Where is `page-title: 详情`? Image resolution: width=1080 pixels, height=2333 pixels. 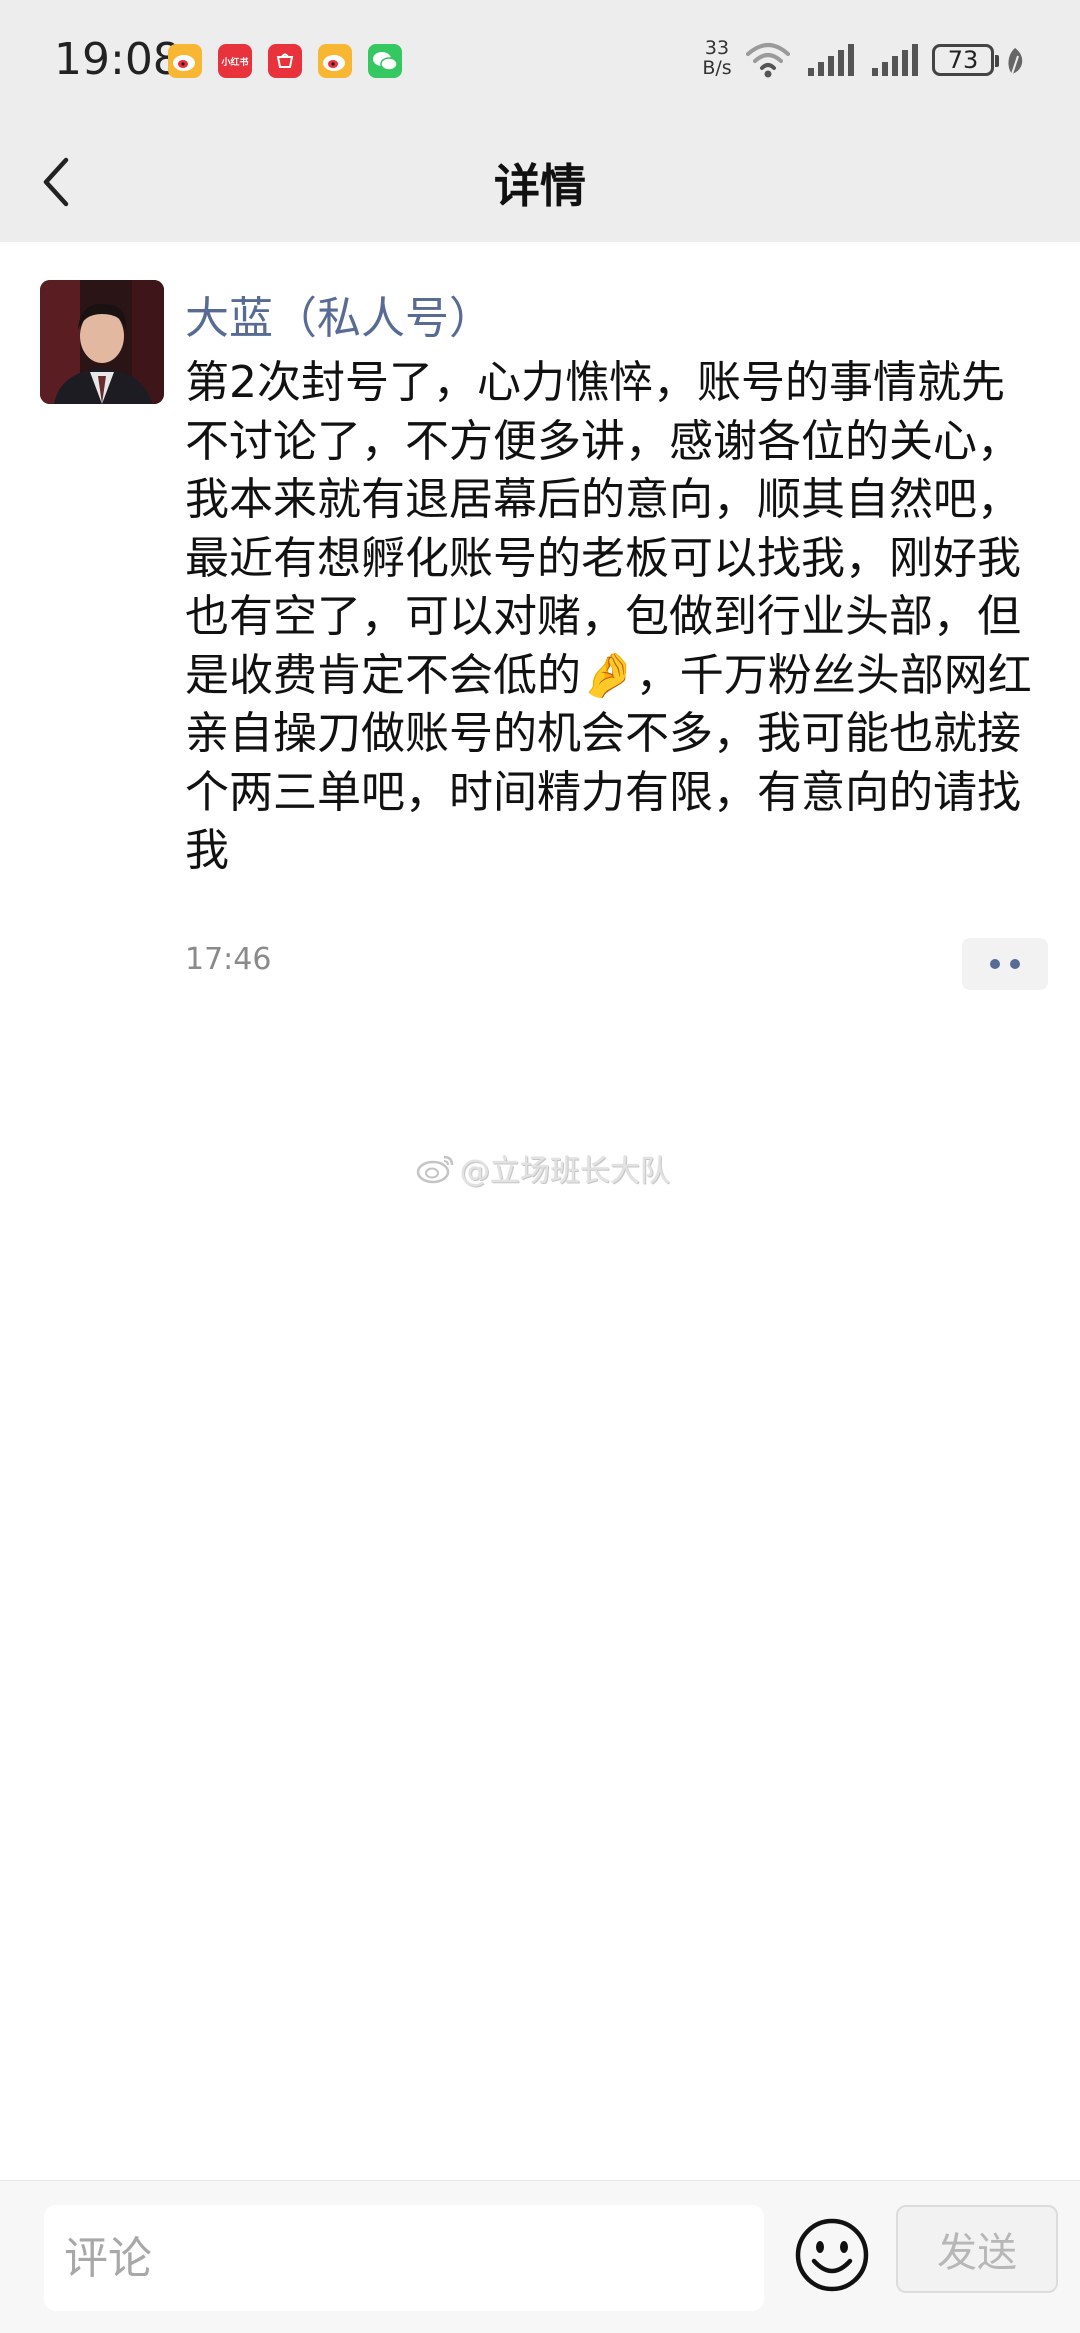 page-title: 详情 is located at coordinates (540, 186).